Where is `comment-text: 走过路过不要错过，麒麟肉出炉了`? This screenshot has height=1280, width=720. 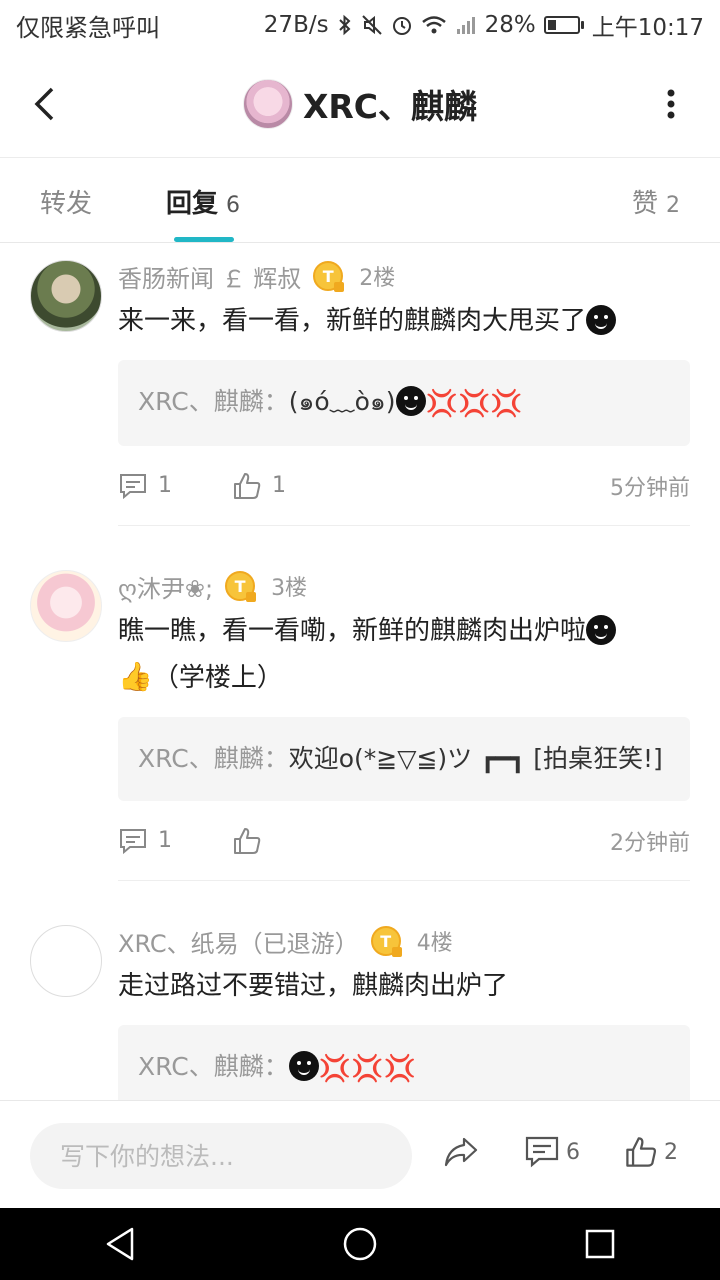
comment-text: 走过路过不要错过，麒麟肉出炉了 is located at coordinates (313, 986).